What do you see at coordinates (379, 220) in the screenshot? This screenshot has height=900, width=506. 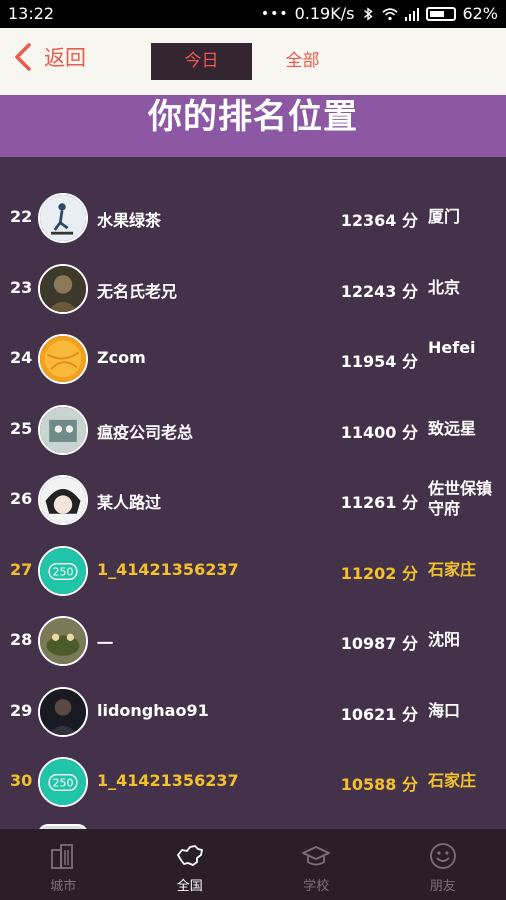 I see `user-score: 12364 分` at bounding box center [379, 220].